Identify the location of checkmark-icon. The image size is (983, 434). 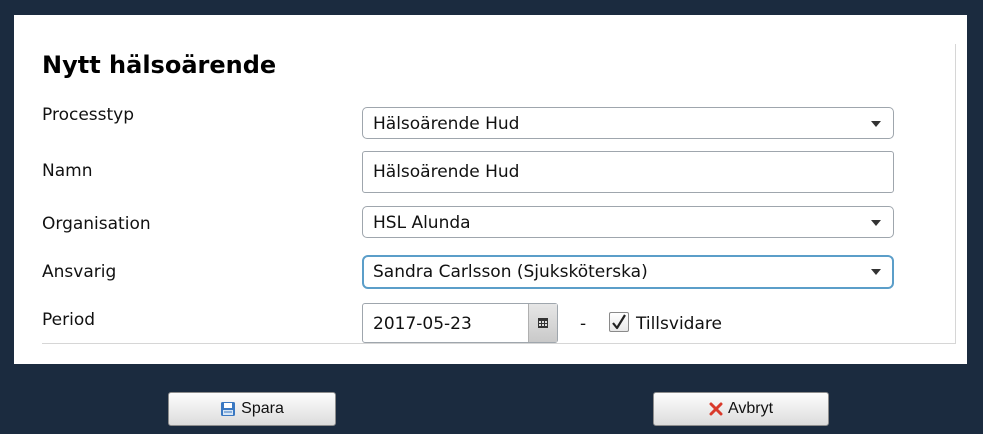
(619, 322).